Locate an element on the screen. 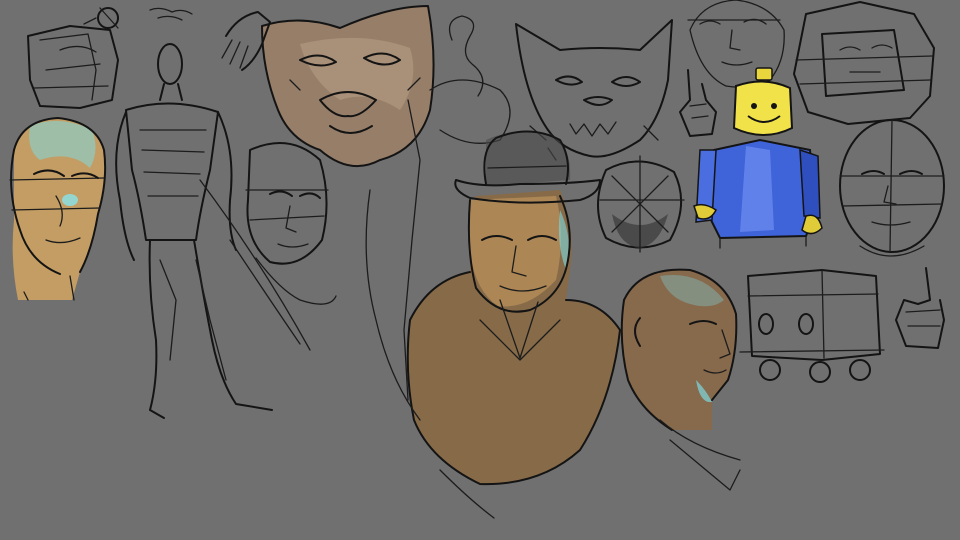 This screenshot has width=960, height=540. truck-sketch is located at coordinates (812, 326).